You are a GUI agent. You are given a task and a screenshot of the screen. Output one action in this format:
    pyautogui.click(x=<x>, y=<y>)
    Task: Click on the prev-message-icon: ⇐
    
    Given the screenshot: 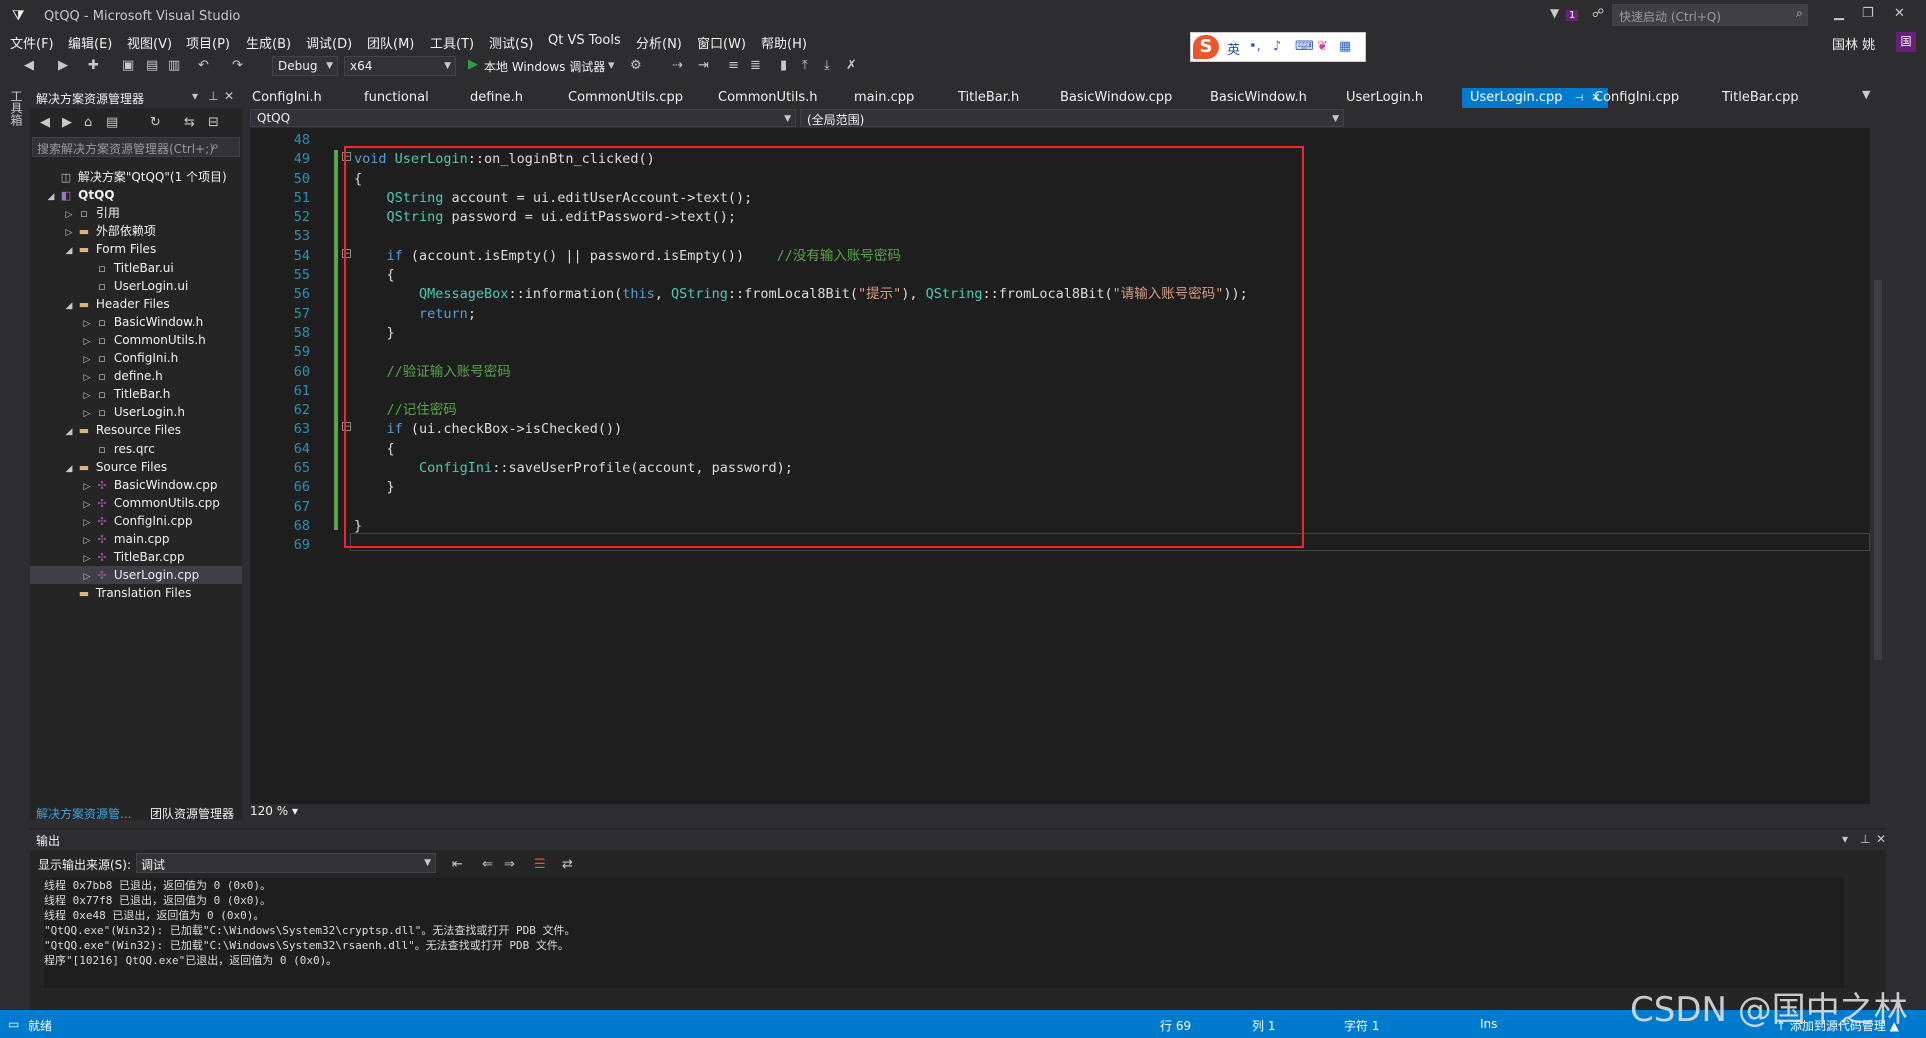 What is the action you would take?
    pyautogui.click(x=487, y=864)
    